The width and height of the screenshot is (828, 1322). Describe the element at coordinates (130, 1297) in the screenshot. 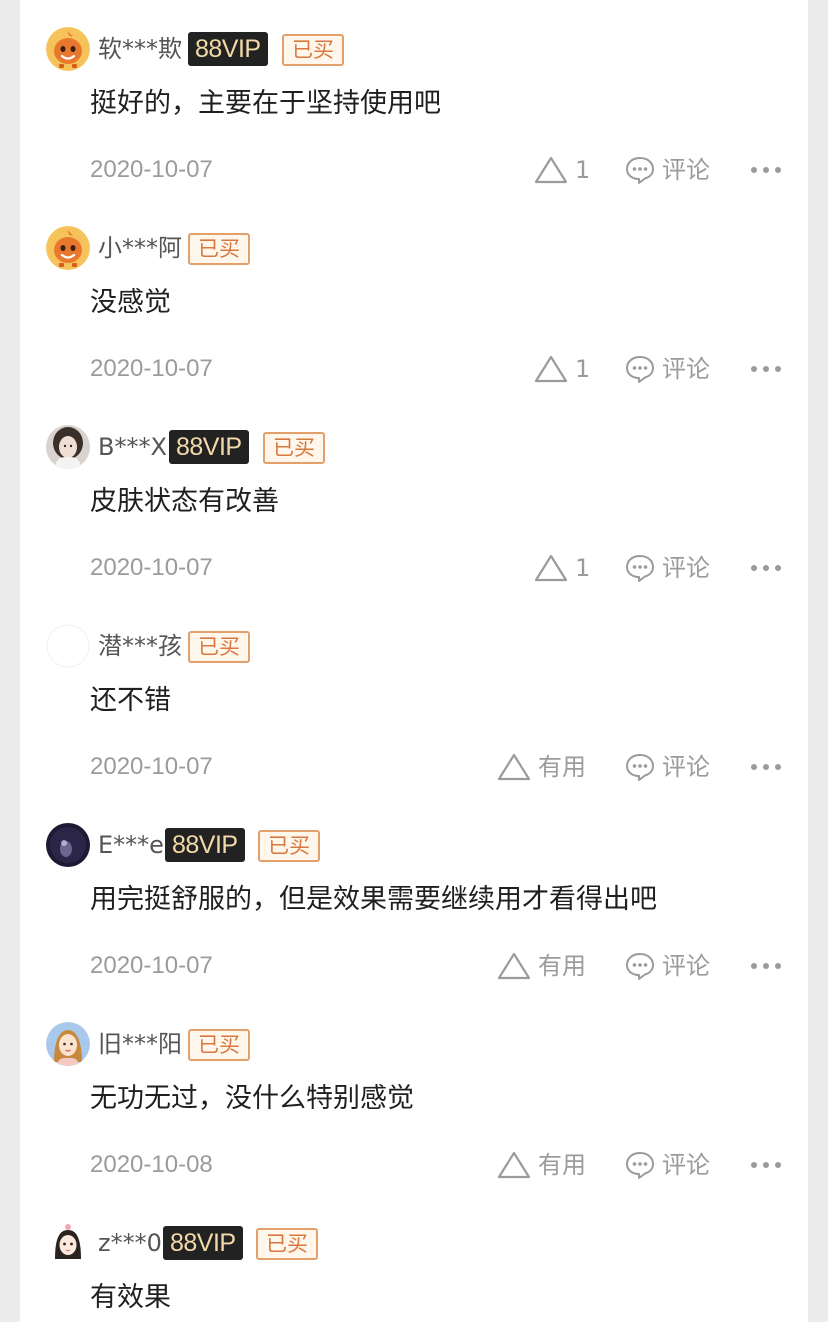

I see `review-content: 有效果` at that location.